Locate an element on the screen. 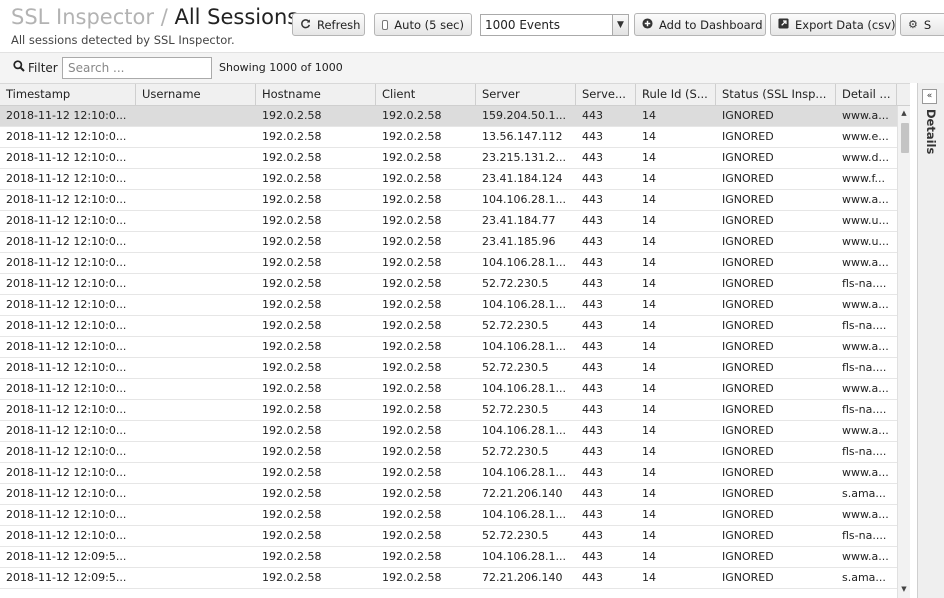  column-header-server: Server is located at coordinates (526, 95).